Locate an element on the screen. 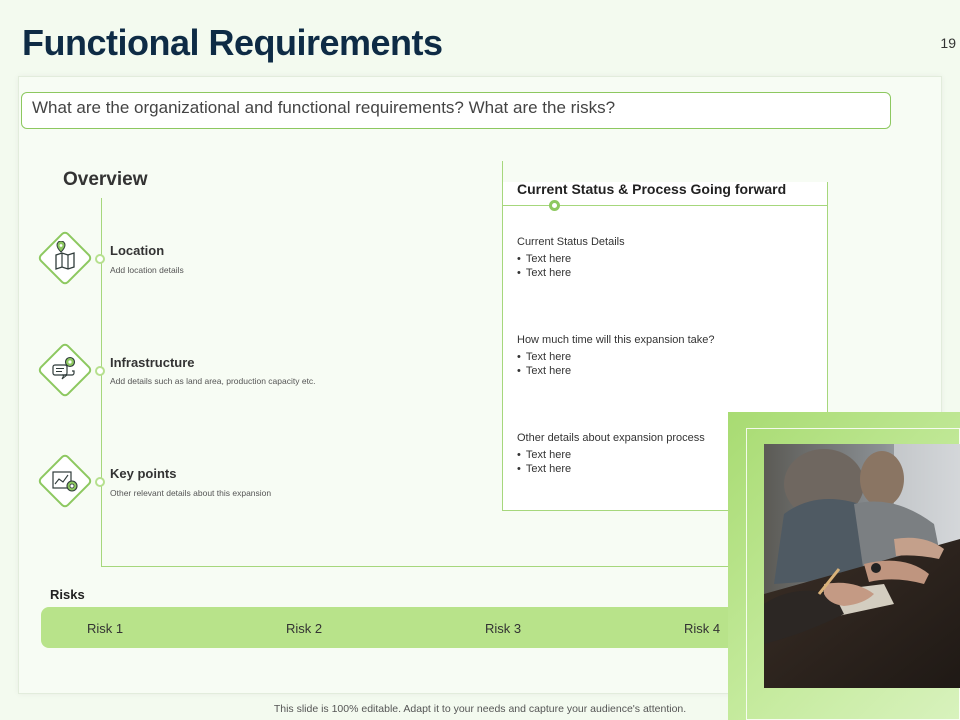 The width and height of the screenshot is (960, 720). status-top-gap is located at coordinates (665, 171).